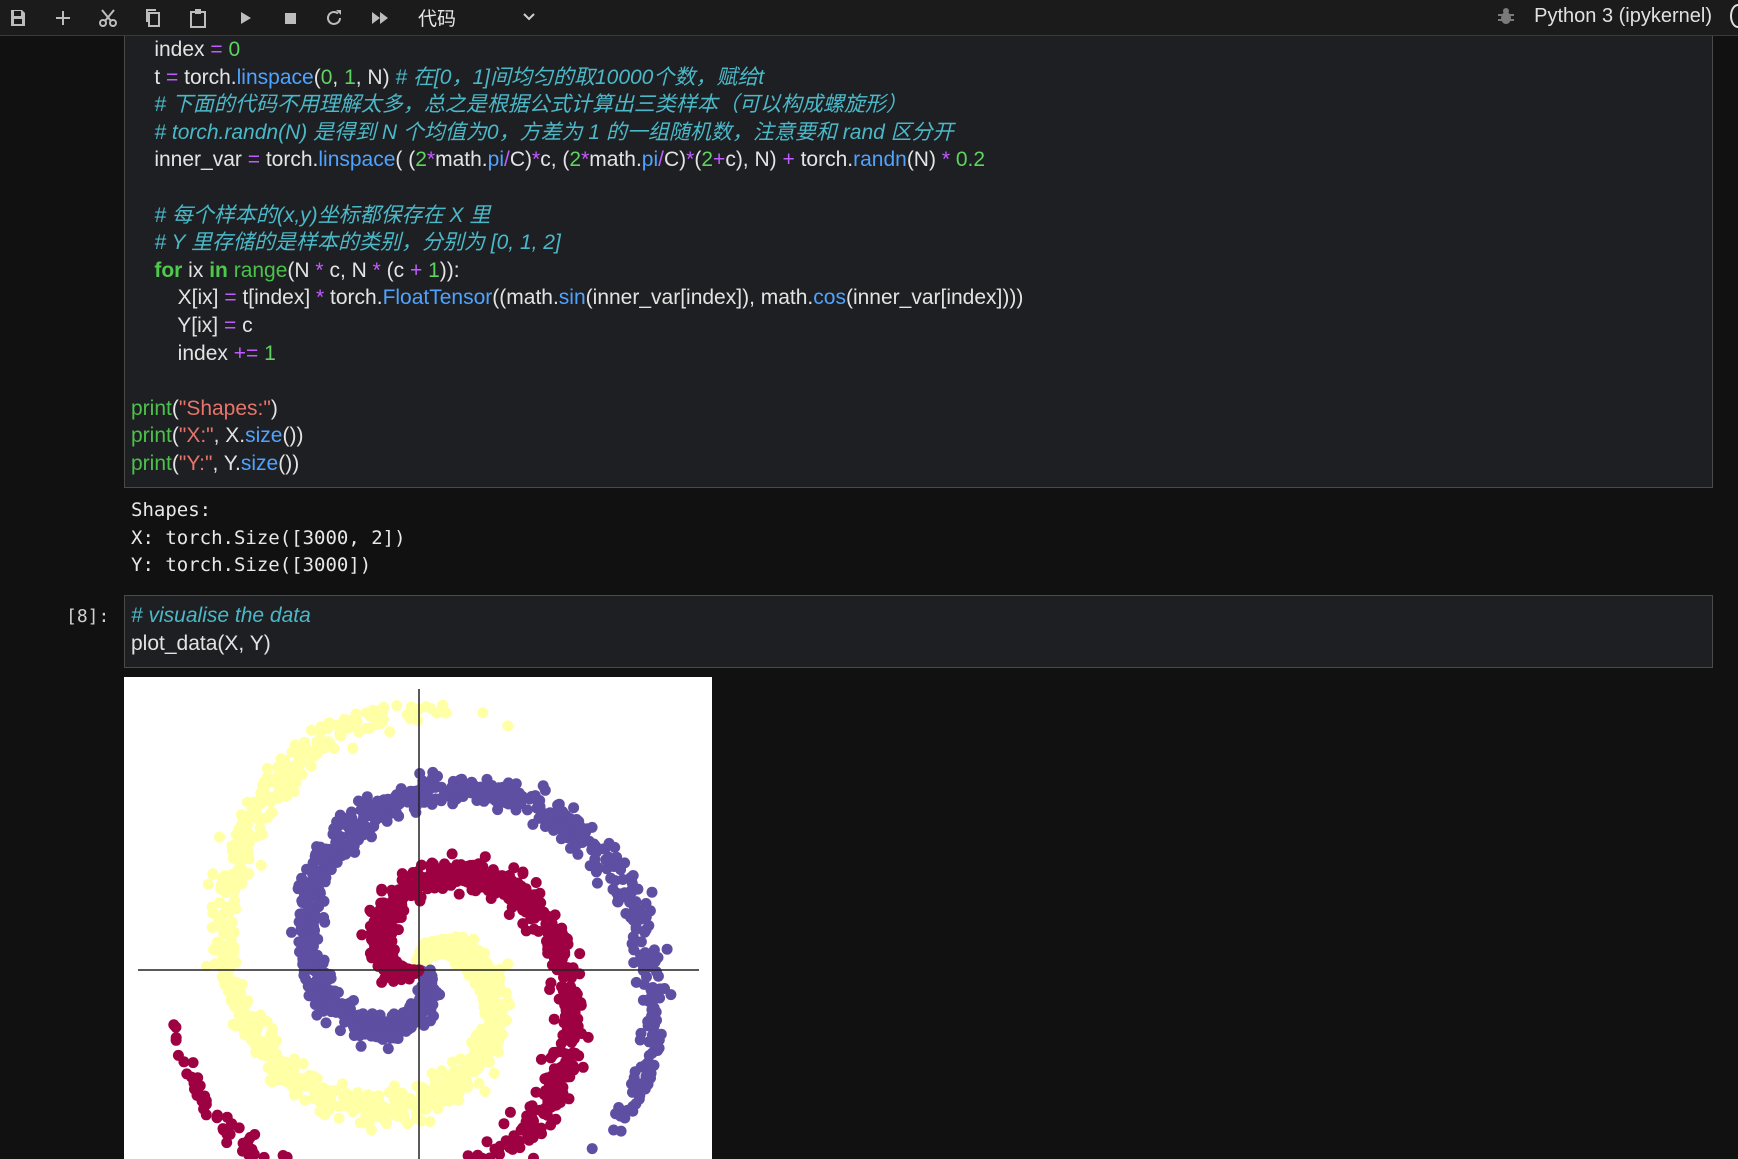 Image resolution: width=1738 pixels, height=1159 pixels. Describe the element at coordinates (479, 17) in the screenshot. I see `cell-type-select: 代码` at that location.